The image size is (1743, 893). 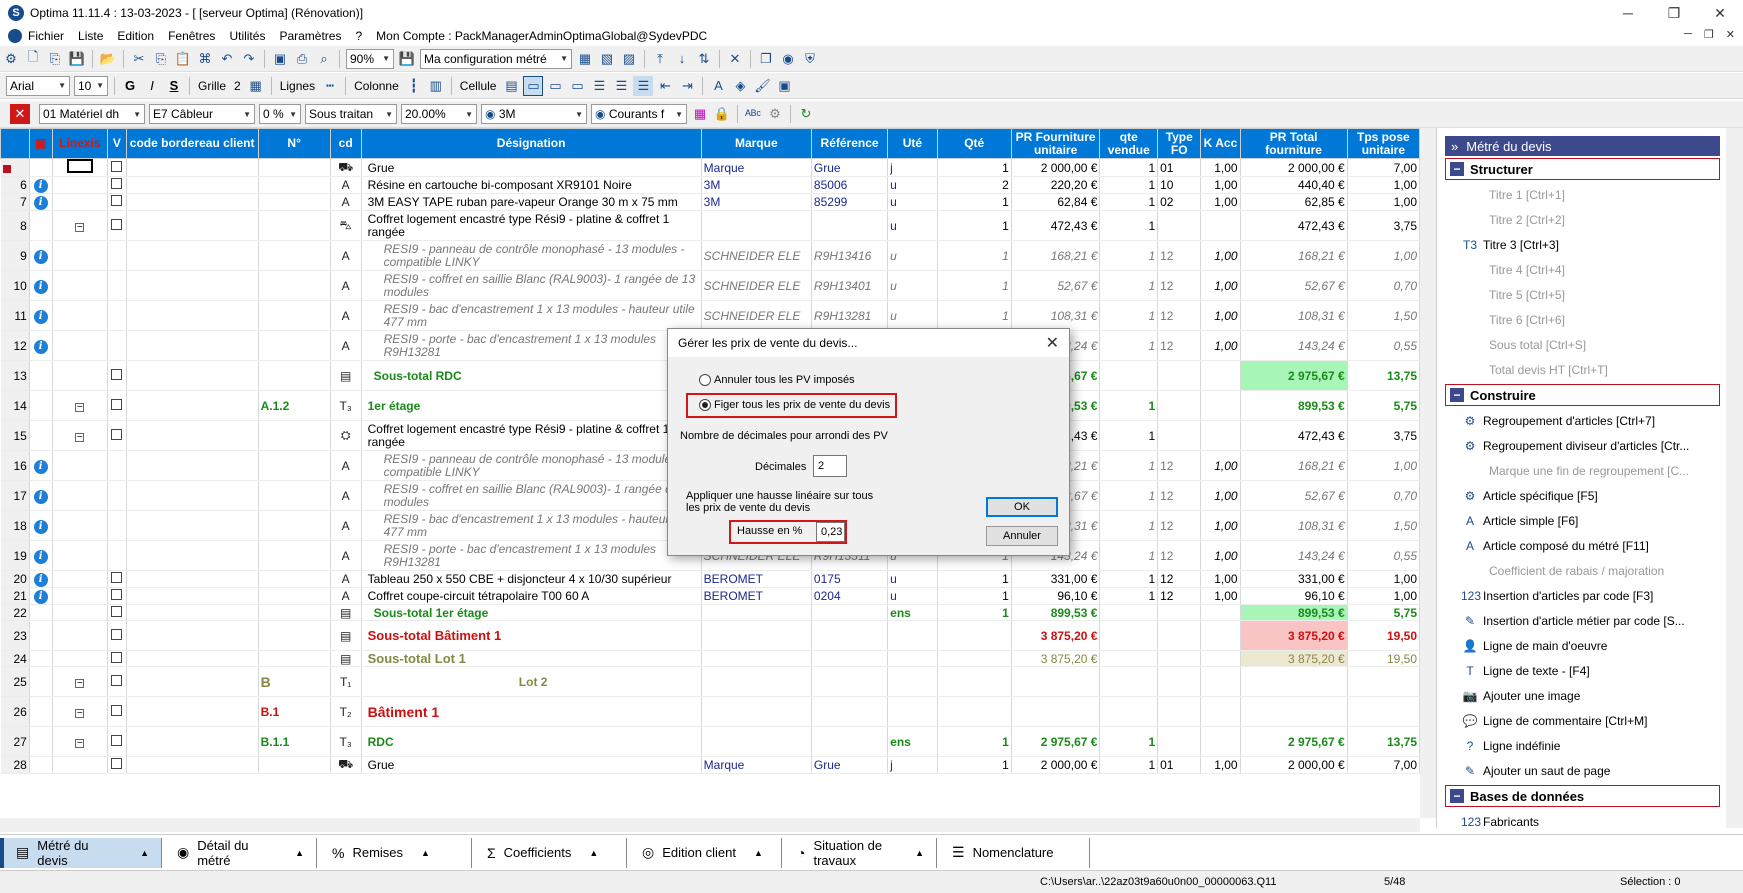 I want to click on move-down-icon: ↓, so click(x=682, y=59).